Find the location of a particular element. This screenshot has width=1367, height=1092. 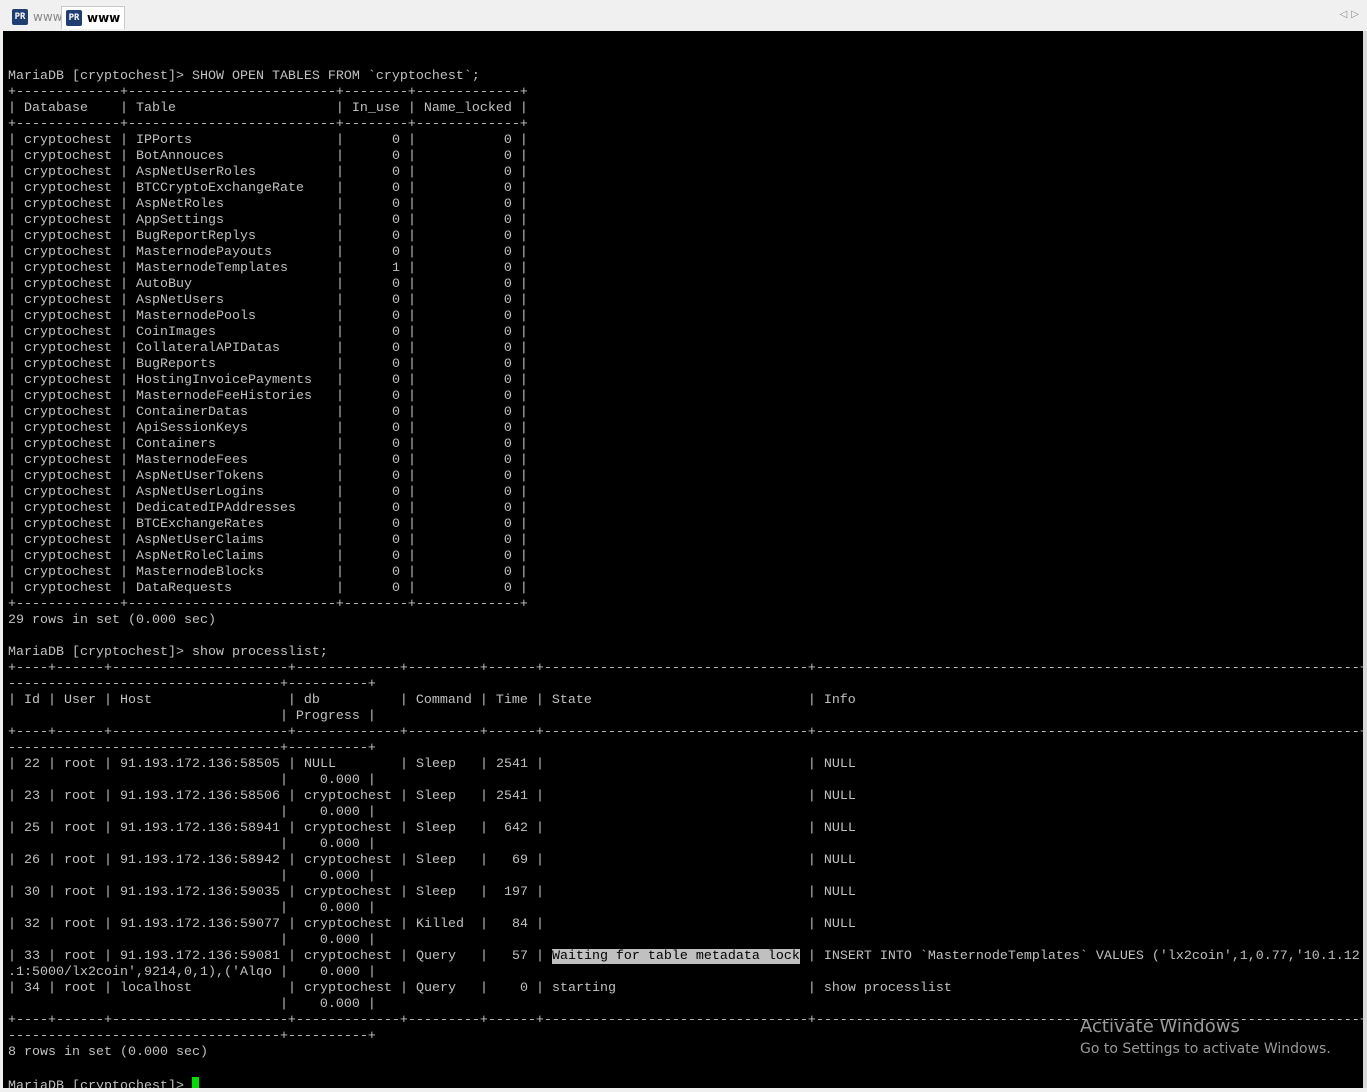

cell-table: AutoBuy is located at coordinates (231, 284).